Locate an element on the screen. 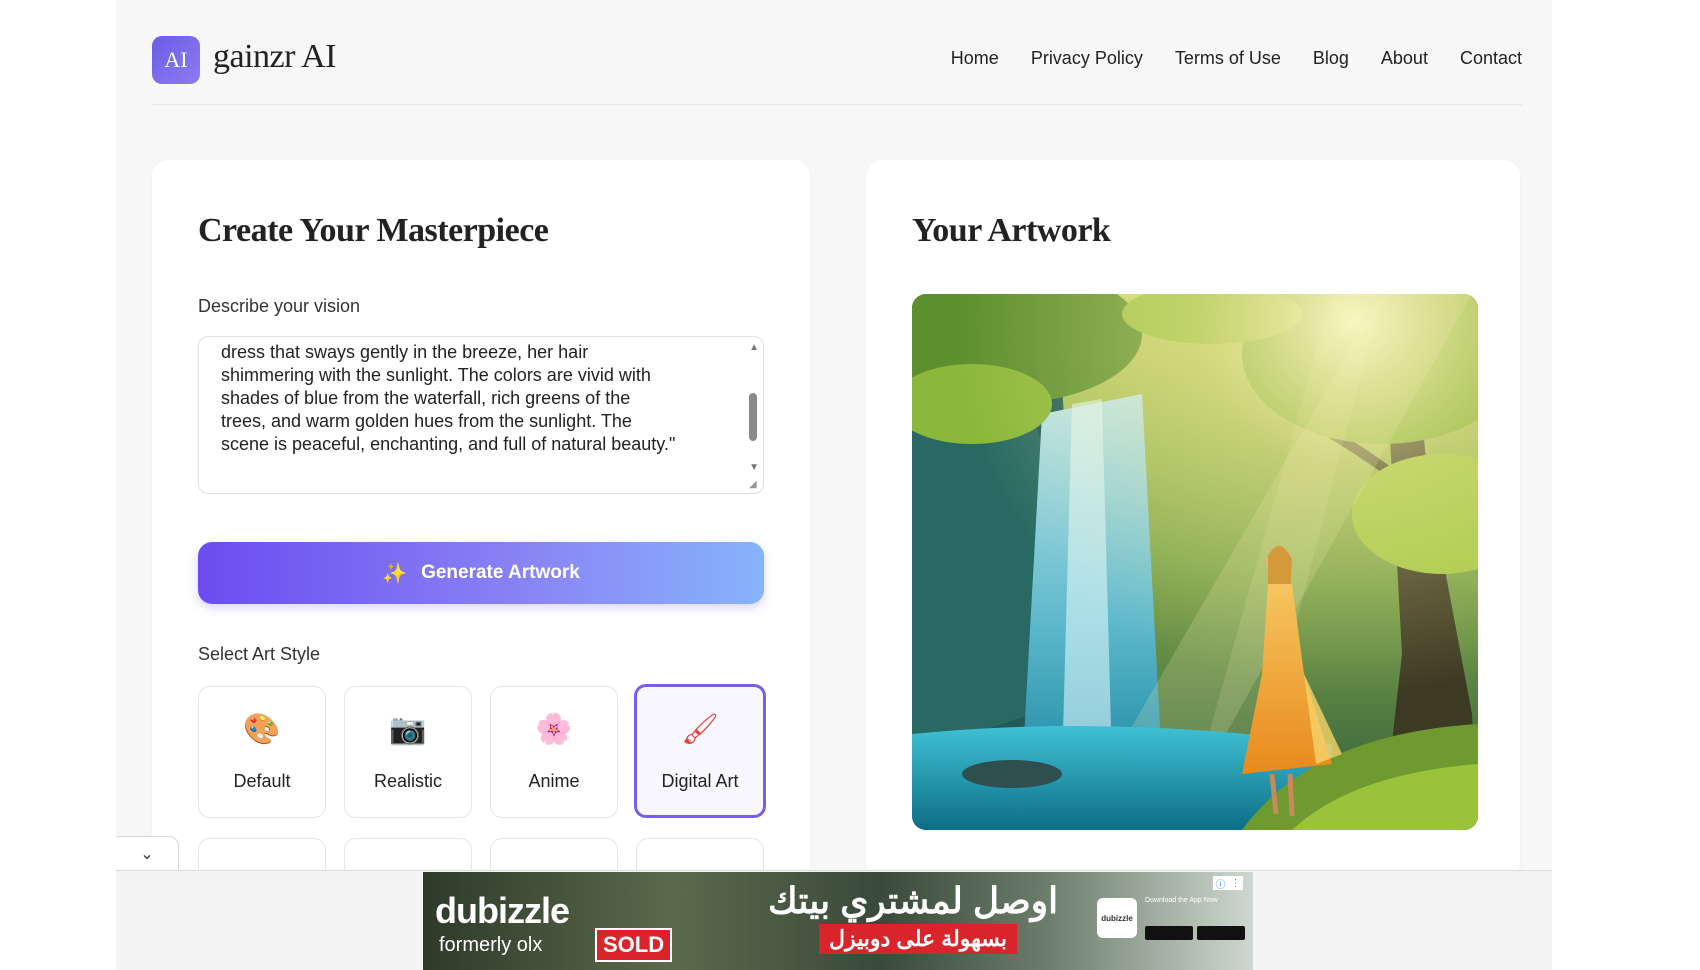  ad-subheadline: بسهولة على دوبيزل is located at coordinates (918, 939).